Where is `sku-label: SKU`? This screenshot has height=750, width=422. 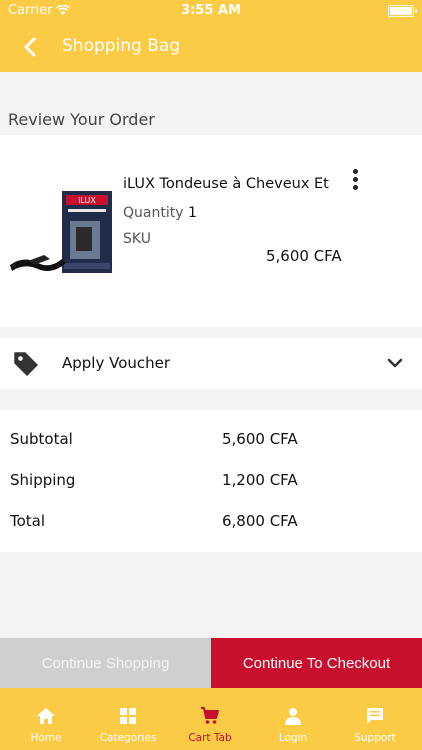 sku-label: SKU is located at coordinates (137, 239).